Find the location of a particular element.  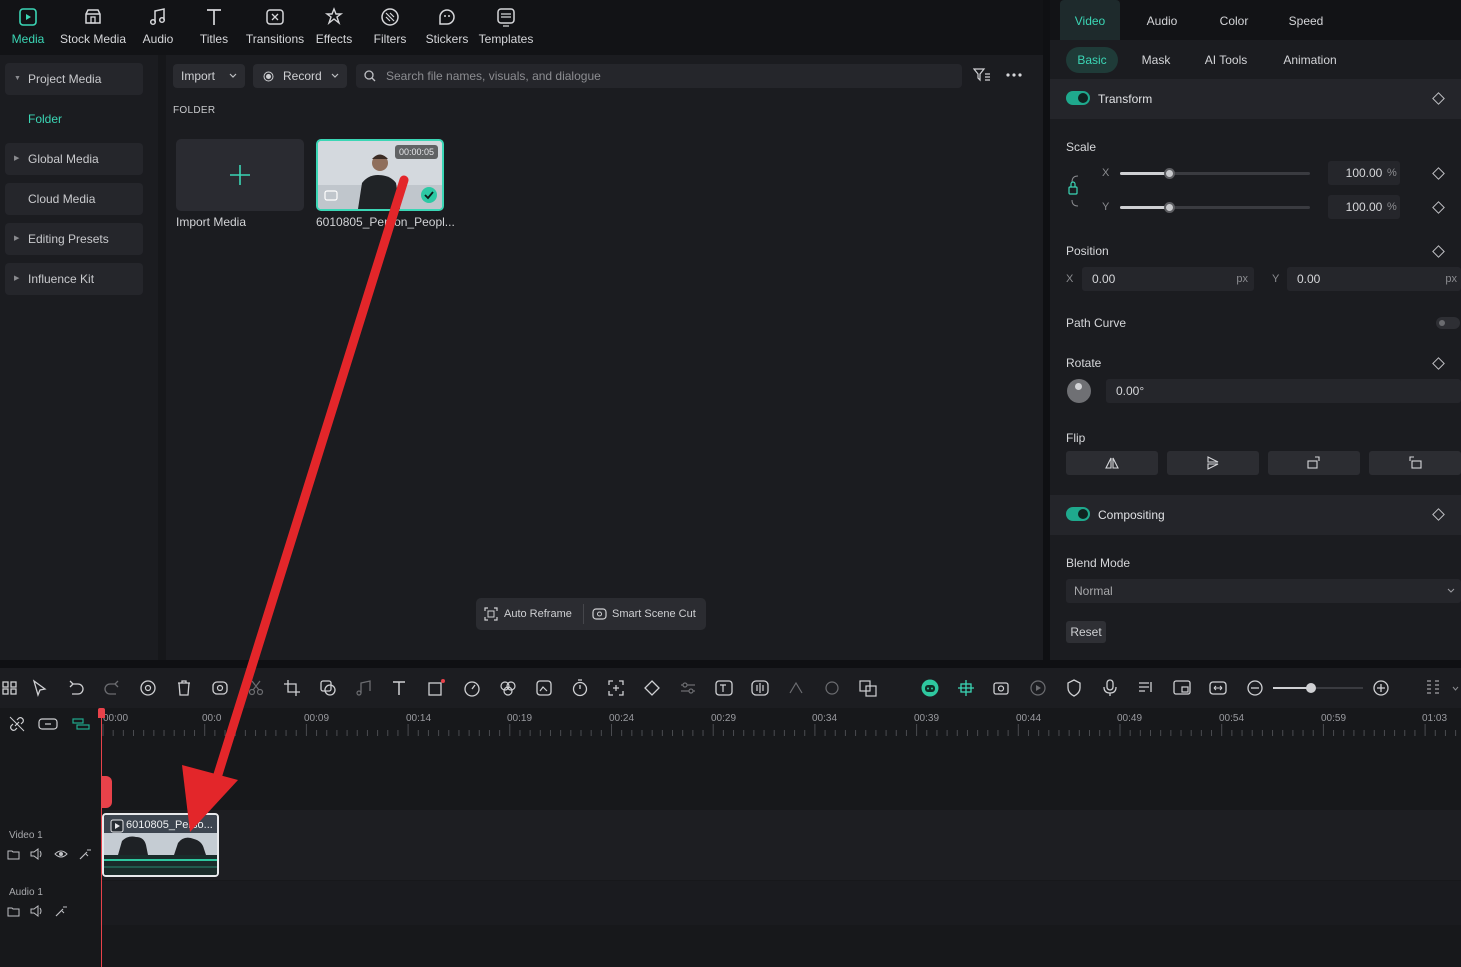

smart-scene-cut-button: Smart Scene Cut is located at coordinates (644, 614).